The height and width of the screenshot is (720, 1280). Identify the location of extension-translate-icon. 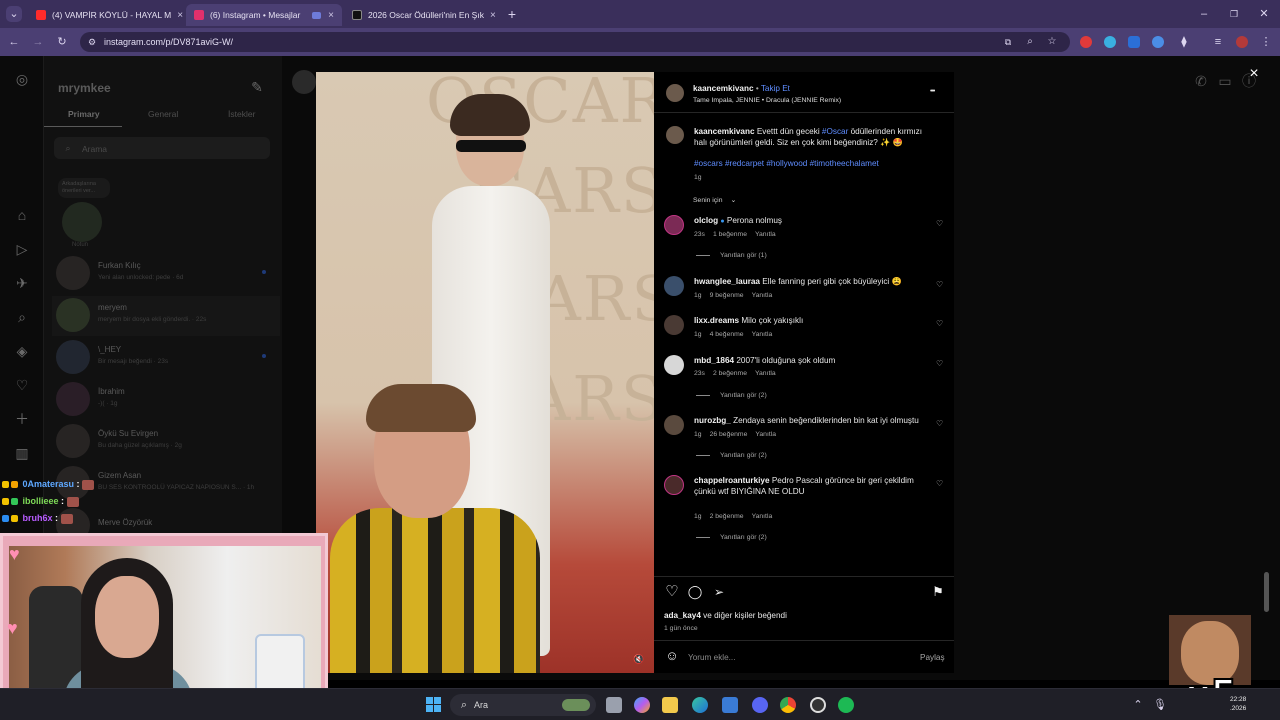
(1110, 42).